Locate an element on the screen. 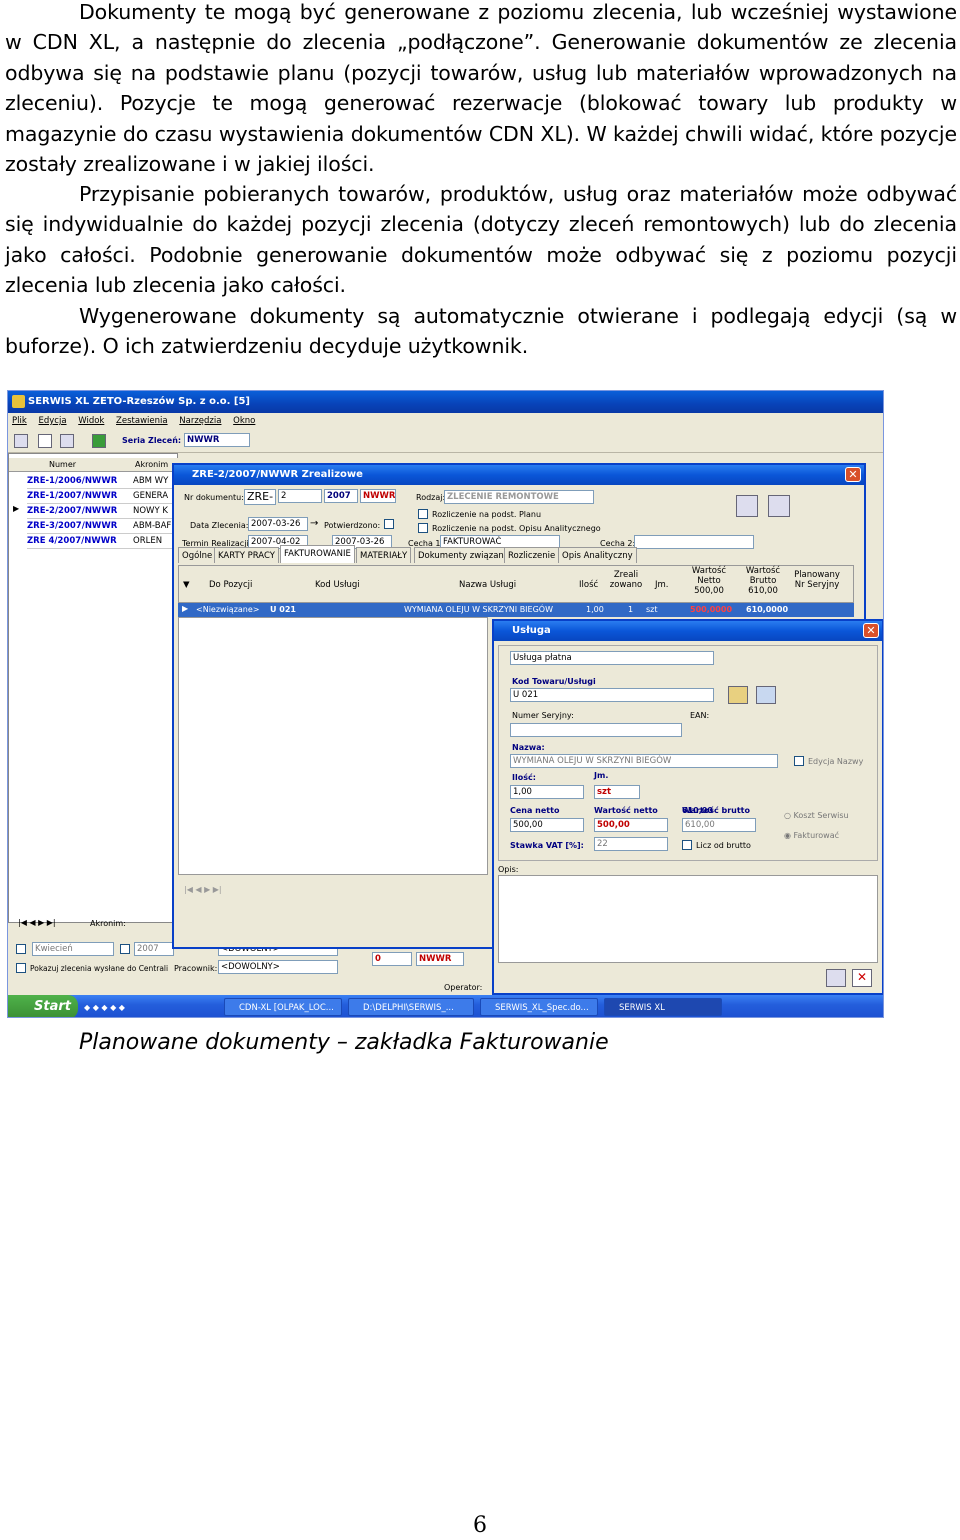 Image resolution: width=960 pixels, height=1540 pixels. rozl-opis-checkbox is located at coordinates (423, 528).